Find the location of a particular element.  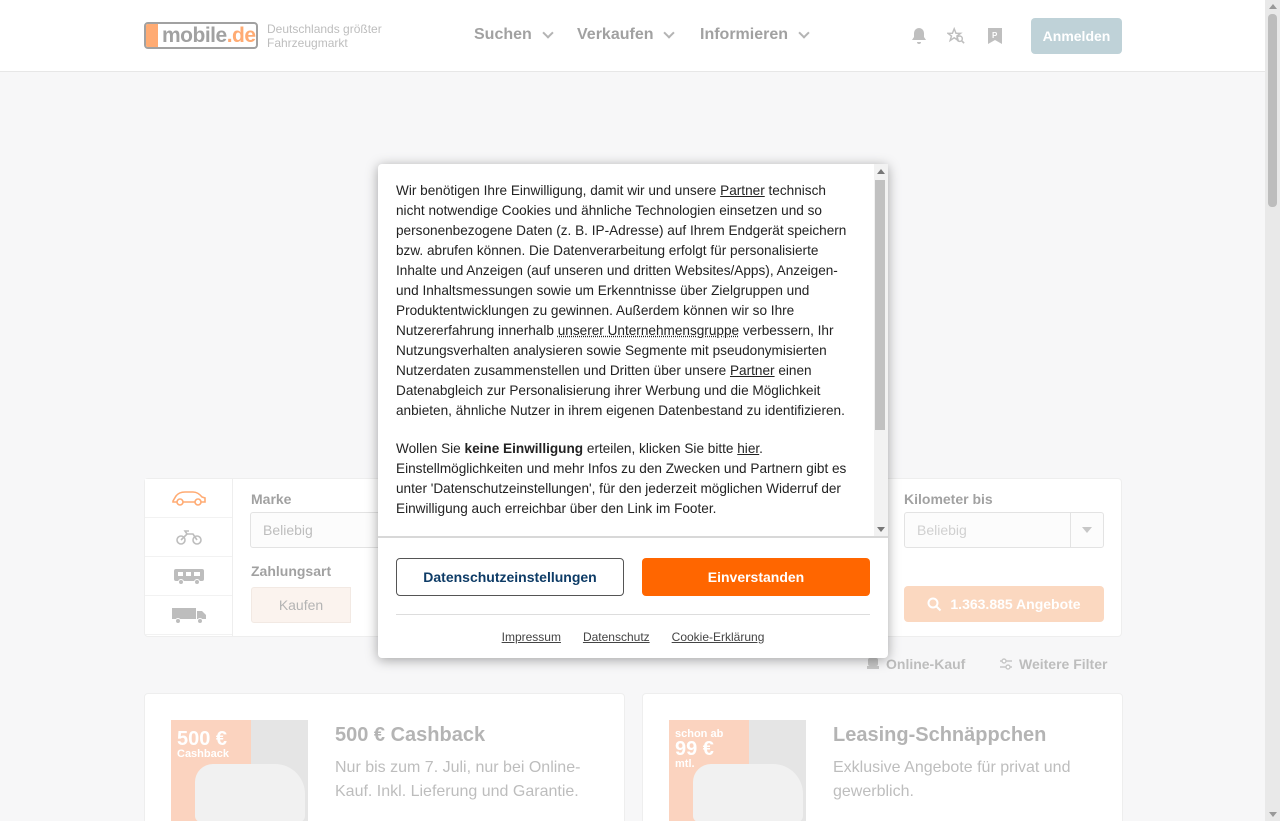

divider is located at coordinates (633, 614).